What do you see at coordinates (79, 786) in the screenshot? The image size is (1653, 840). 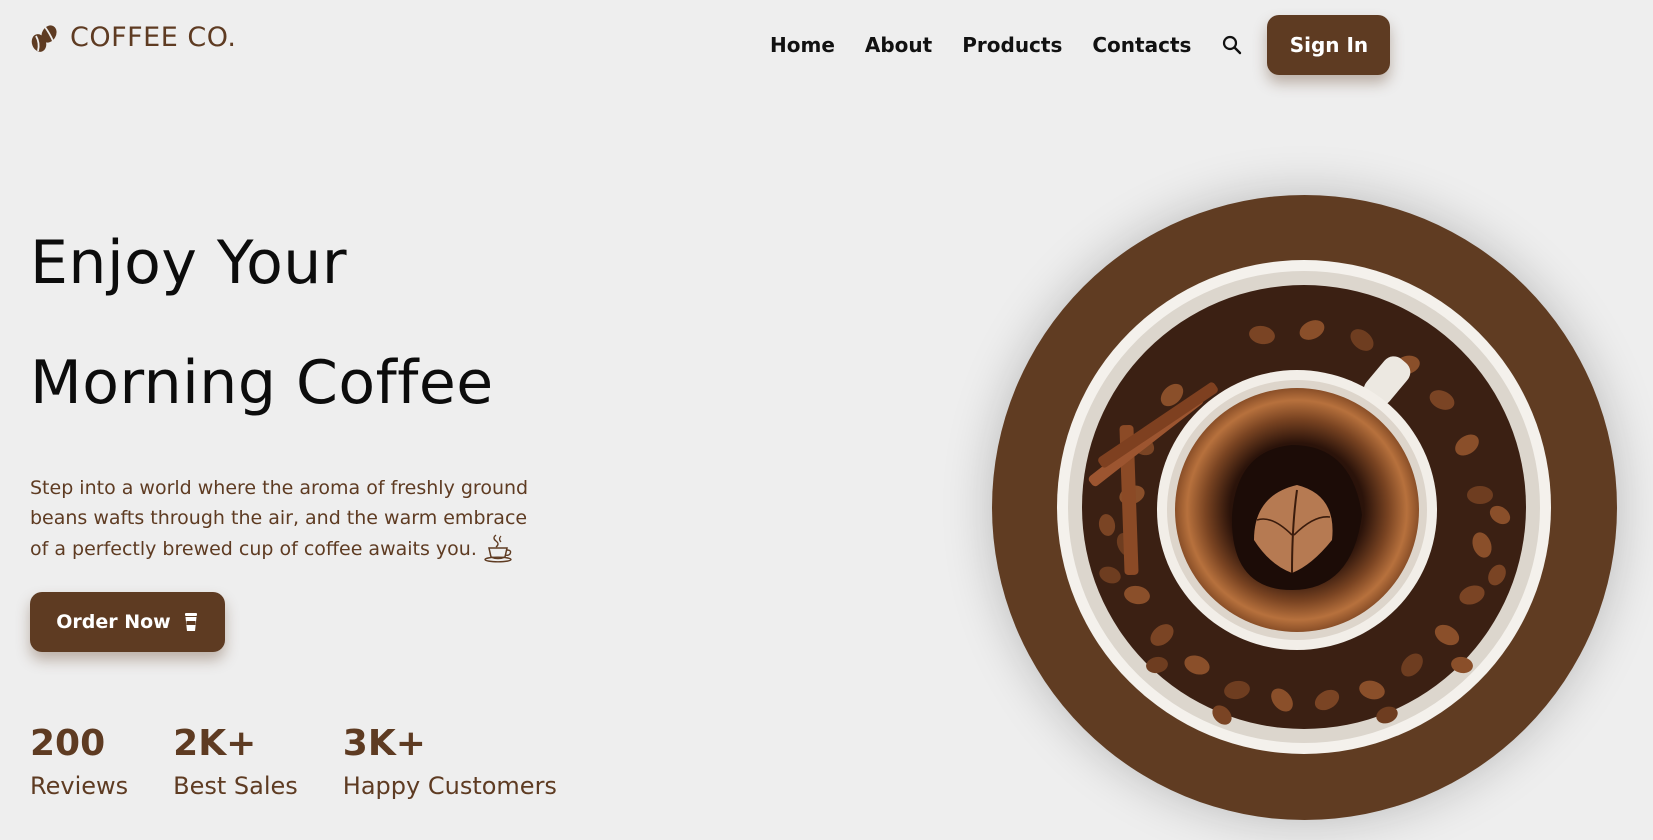 I see `stat-label: Reviews` at bounding box center [79, 786].